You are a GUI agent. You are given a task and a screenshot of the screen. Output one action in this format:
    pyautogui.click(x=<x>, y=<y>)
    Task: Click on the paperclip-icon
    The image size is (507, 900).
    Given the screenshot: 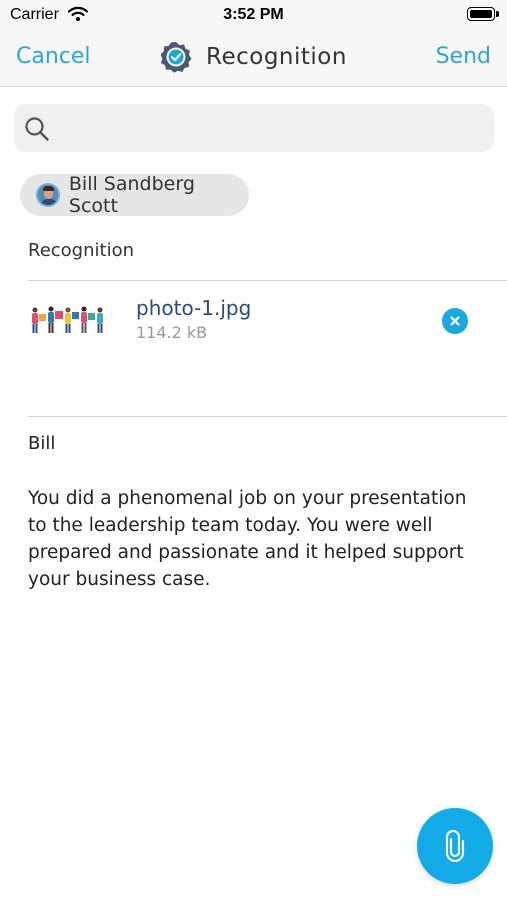 What is the action you would take?
    pyautogui.click(x=455, y=846)
    